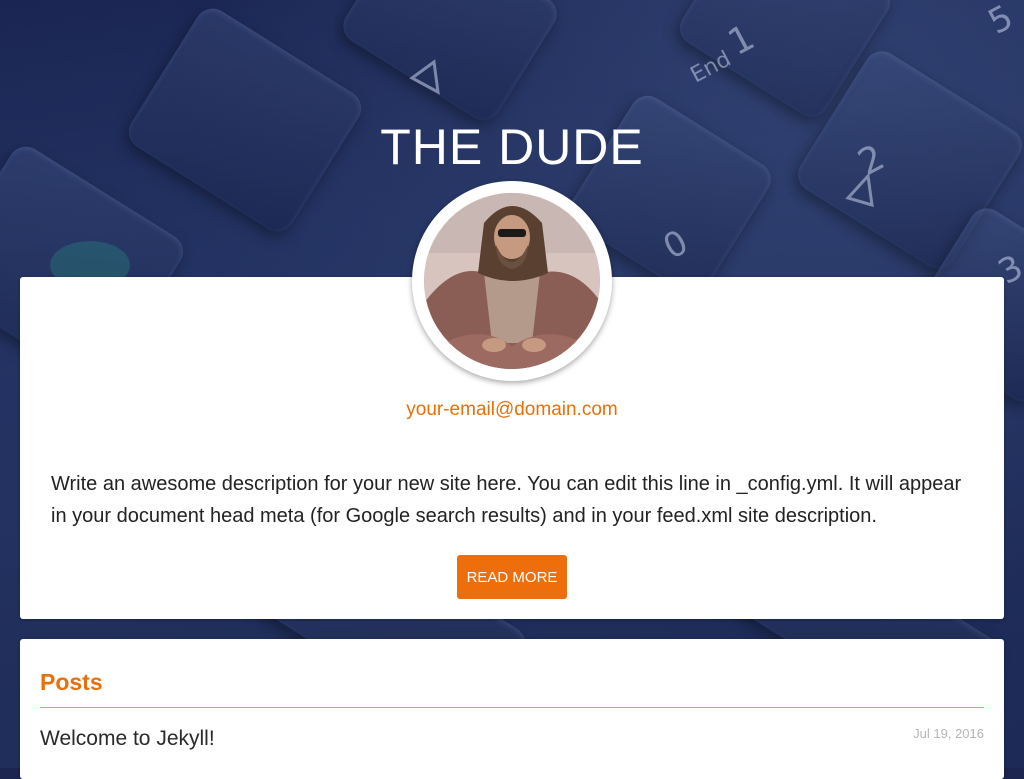 This screenshot has width=1024, height=779. Describe the element at coordinates (512, 577) in the screenshot. I see `read-more-button: READ MORE` at that location.